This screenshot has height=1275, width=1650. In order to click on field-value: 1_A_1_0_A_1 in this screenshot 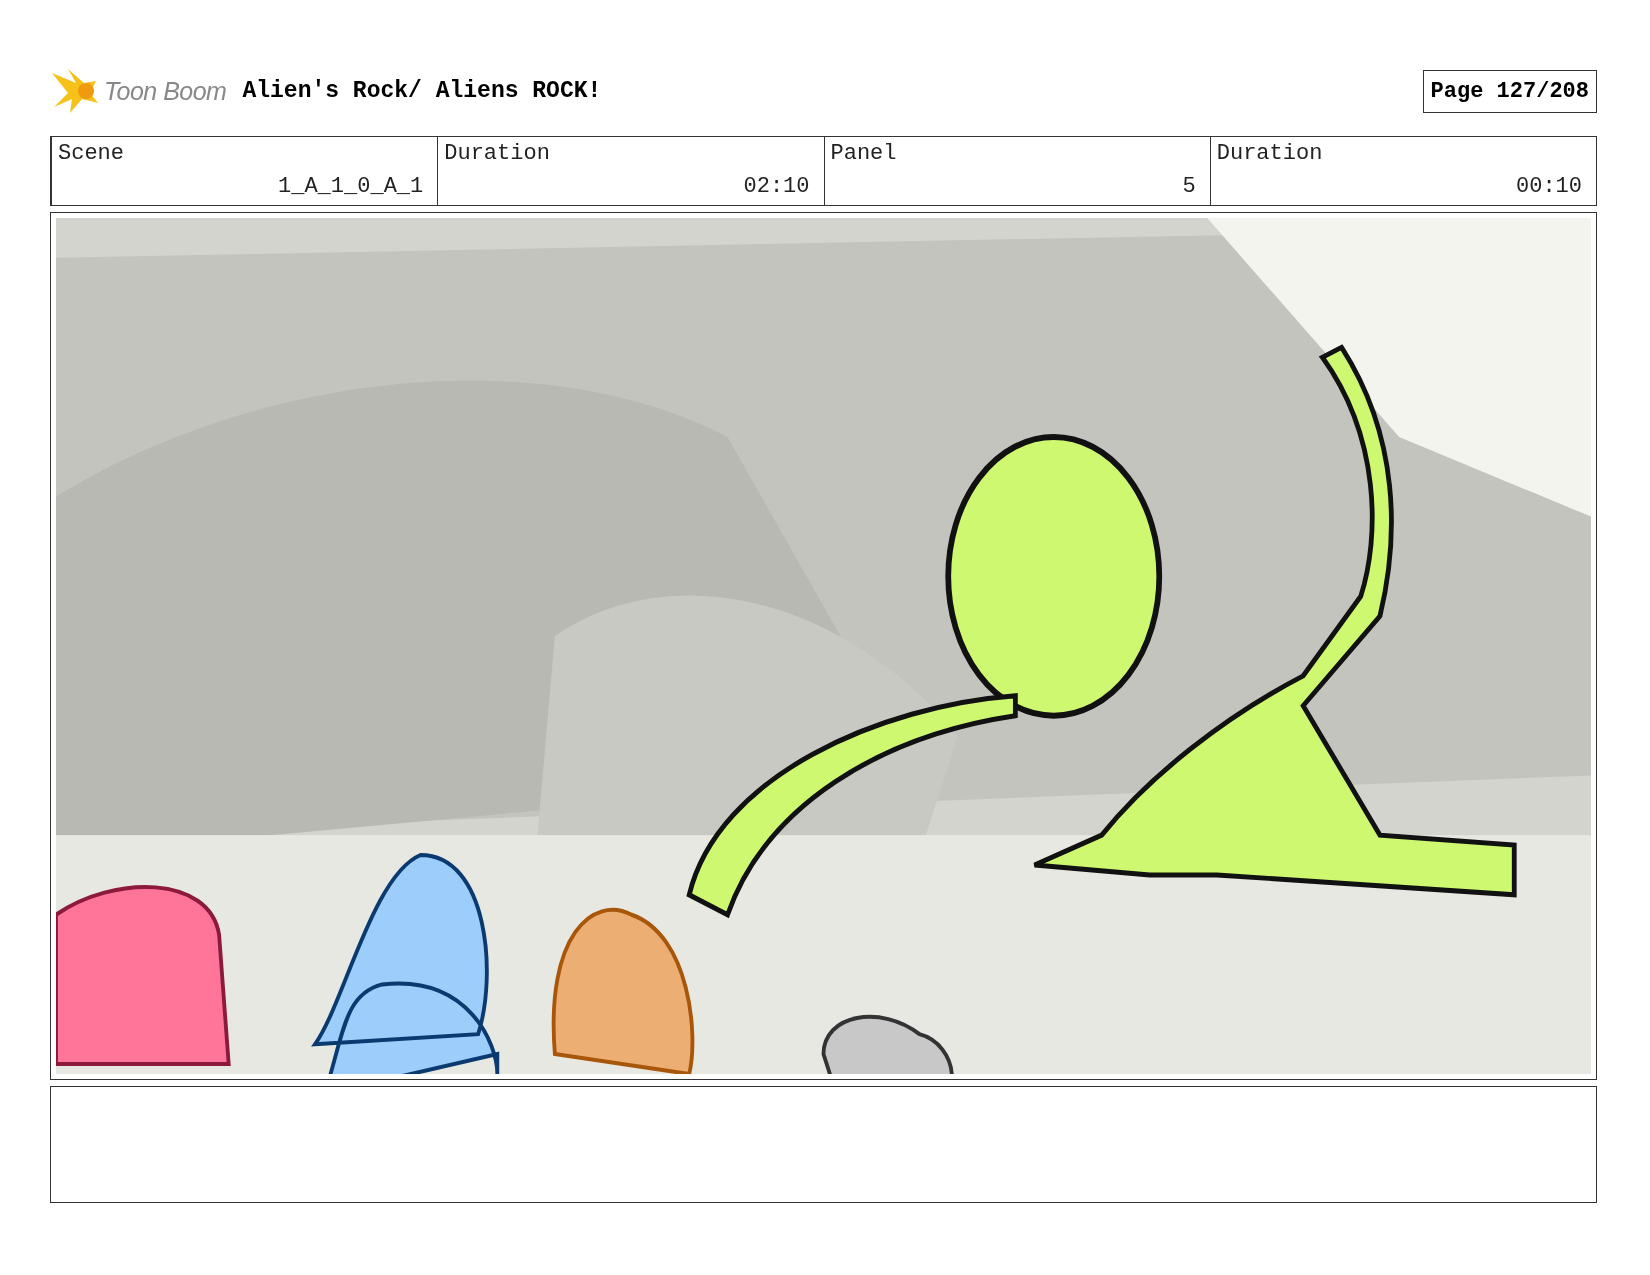, I will do `click(351, 186)`.